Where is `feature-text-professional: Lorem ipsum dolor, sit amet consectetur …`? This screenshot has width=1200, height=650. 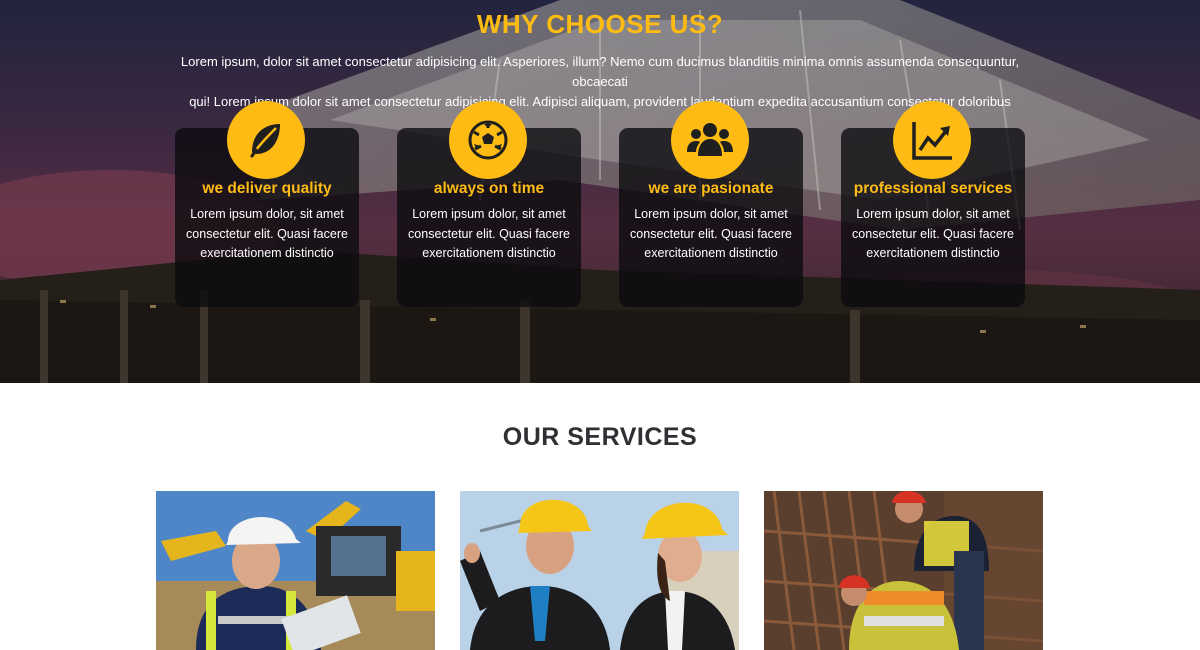 feature-text-professional: Lorem ipsum dolor, sit amet consectetur … is located at coordinates (933, 233).